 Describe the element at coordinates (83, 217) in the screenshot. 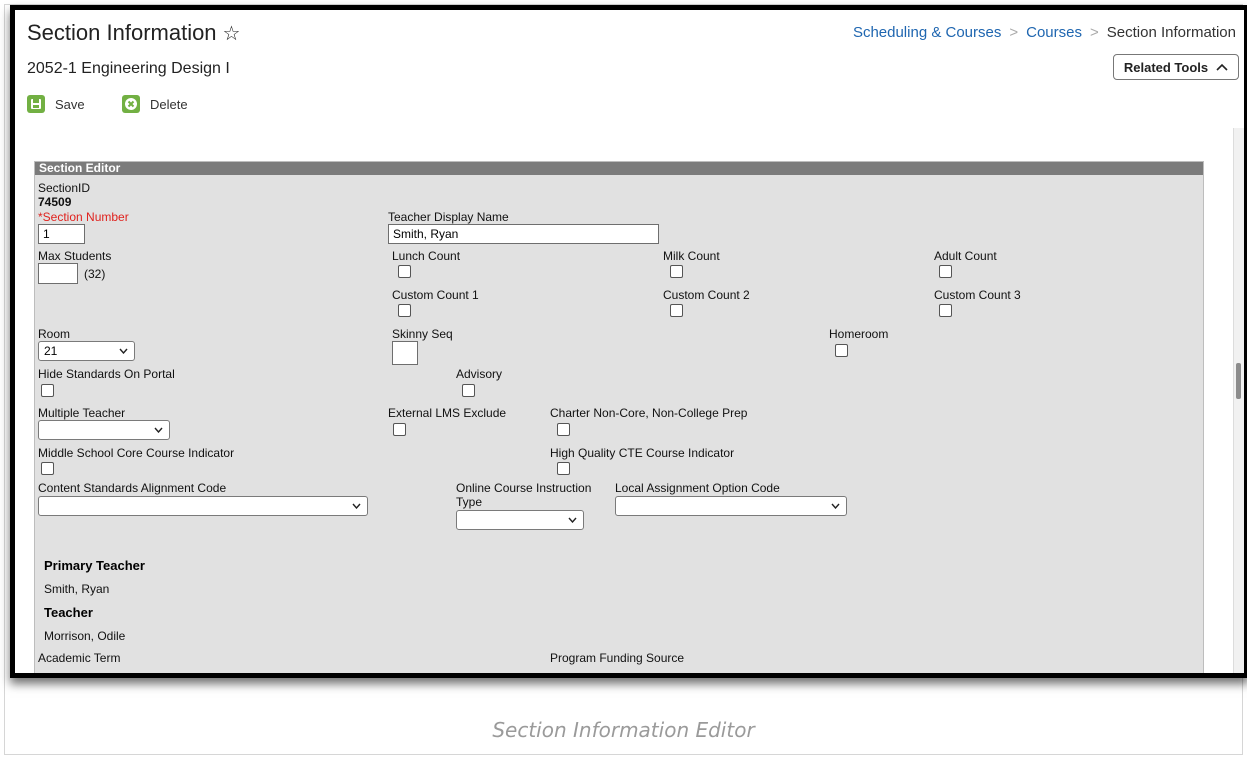

I see `section-number-label: *Section Number` at that location.